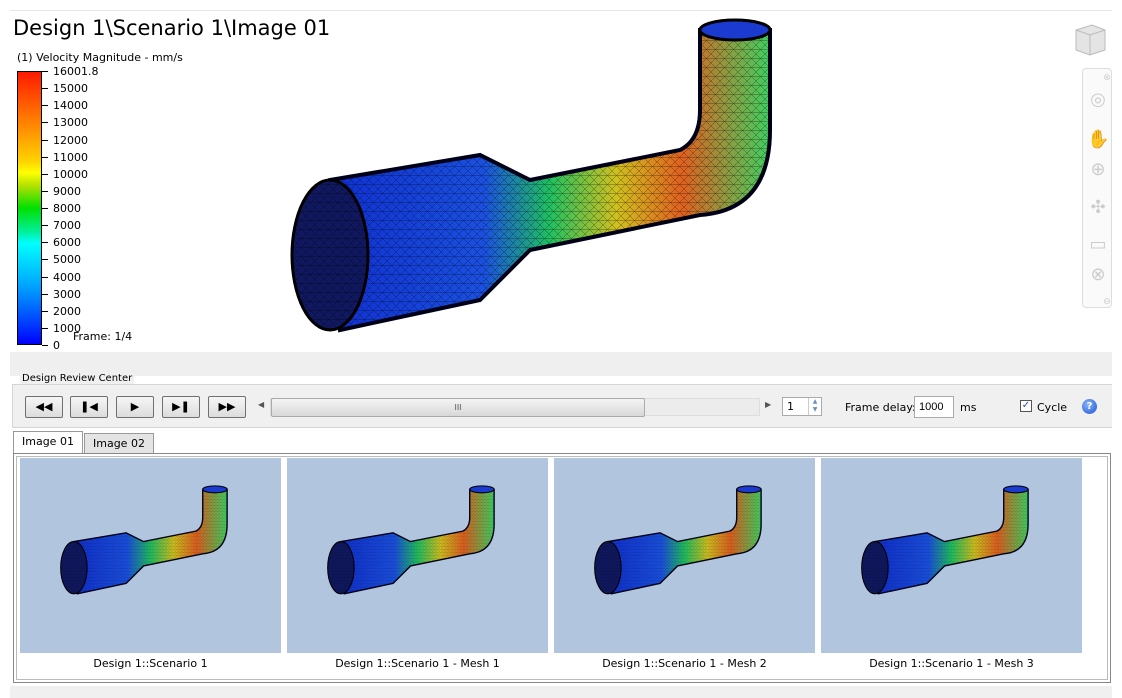 The image size is (1122, 698). Describe the element at coordinates (951, 663) in the screenshot. I see `thumbnail-caption: Design 1::Scenario 1 - Mesh 3` at that location.